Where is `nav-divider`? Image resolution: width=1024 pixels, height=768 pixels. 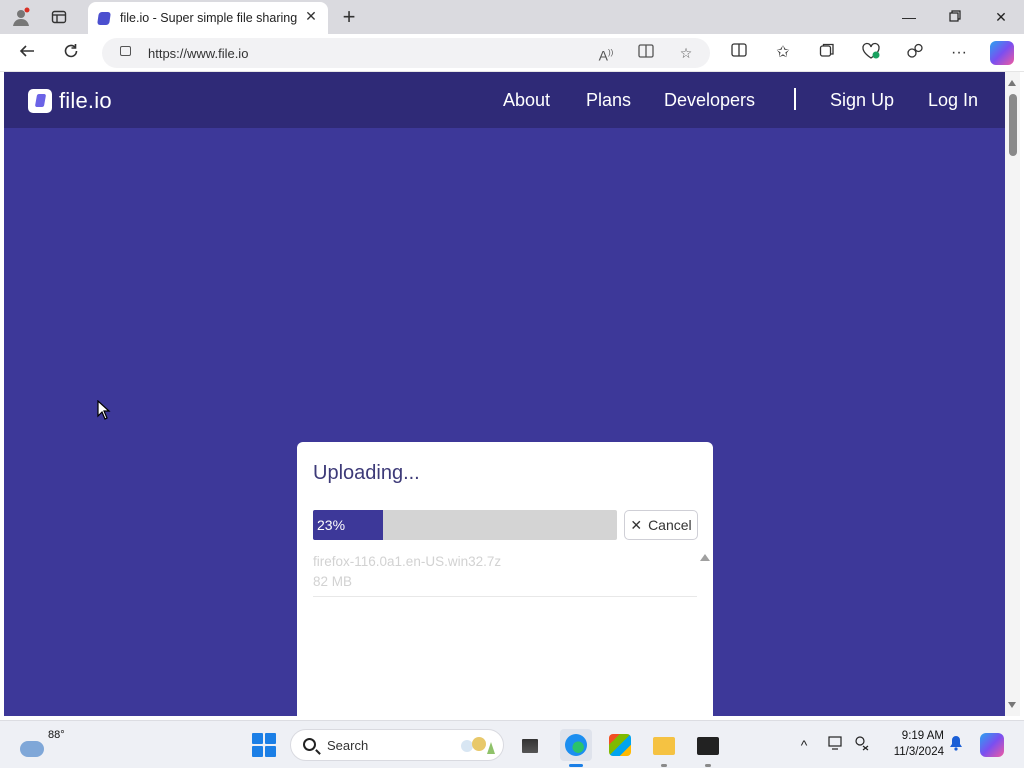 nav-divider is located at coordinates (795, 99).